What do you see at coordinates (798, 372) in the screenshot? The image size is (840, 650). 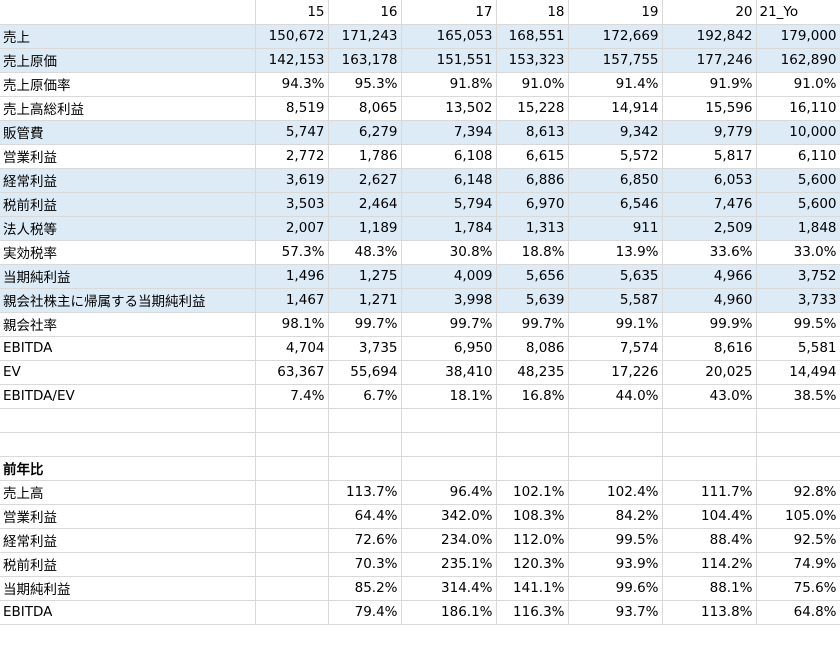 I see `value-cell: 14,494` at bounding box center [798, 372].